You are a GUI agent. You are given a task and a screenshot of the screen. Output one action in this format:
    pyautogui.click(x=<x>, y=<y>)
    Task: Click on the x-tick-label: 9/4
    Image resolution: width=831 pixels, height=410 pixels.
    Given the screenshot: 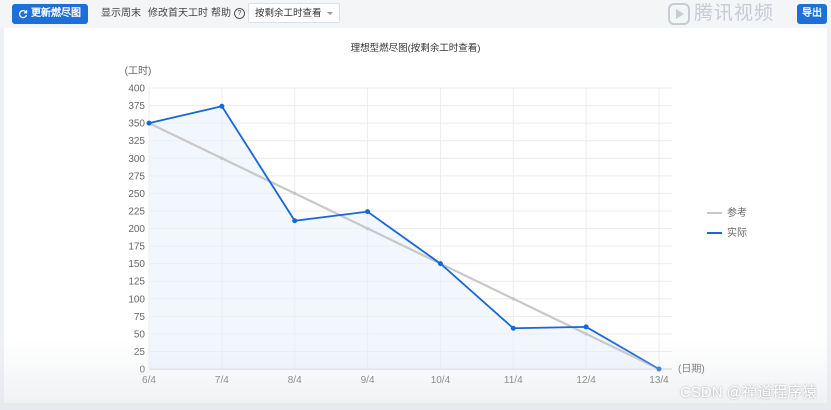 What is the action you would take?
    pyautogui.click(x=368, y=380)
    